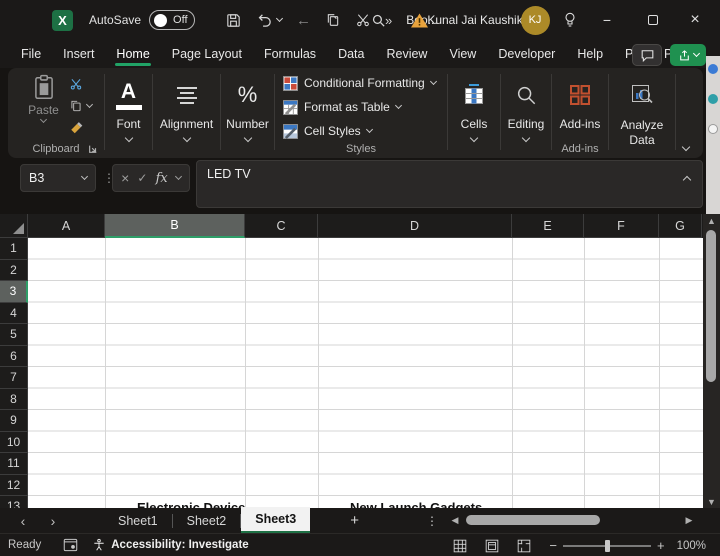  Describe the element at coordinates (290, 54) in the screenshot. I see `tab-formulas: Formulas` at that location.